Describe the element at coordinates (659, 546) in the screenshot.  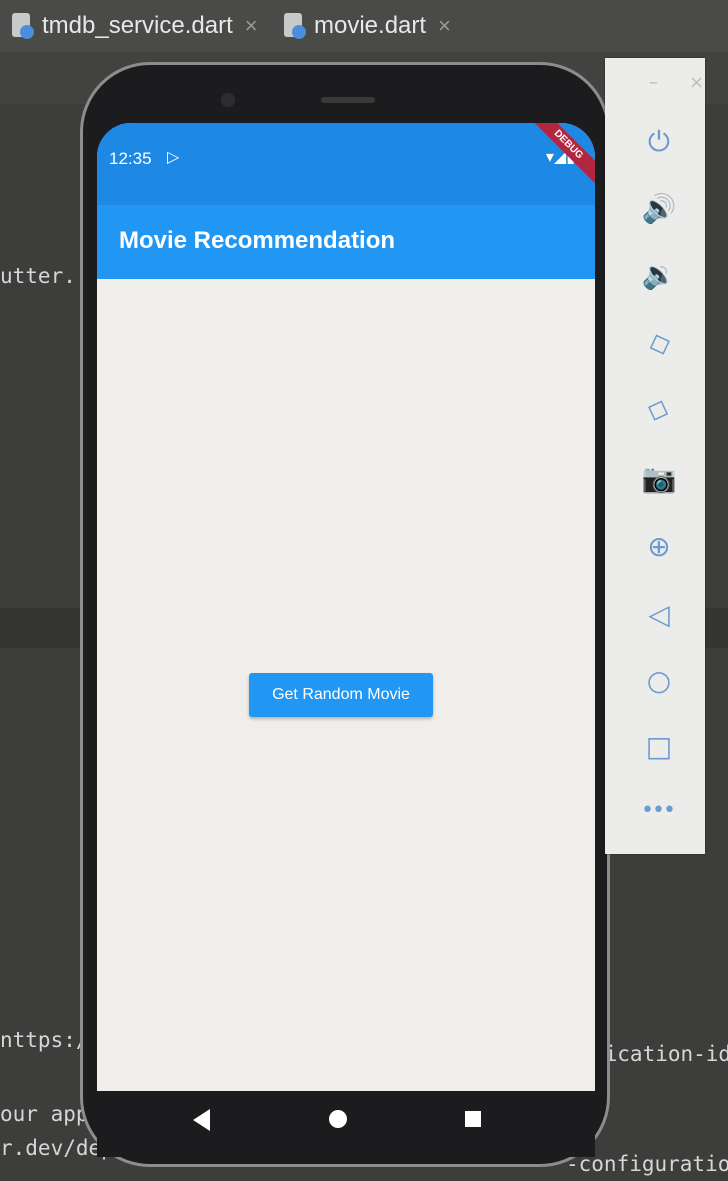
I see `zoom-icon: ⊕` at that location.